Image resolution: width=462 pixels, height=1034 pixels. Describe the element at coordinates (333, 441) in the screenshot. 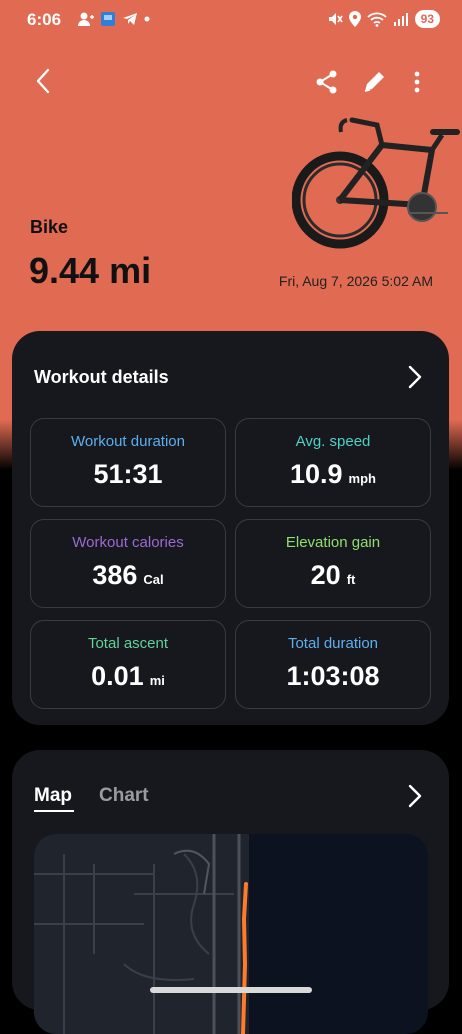

I see `tile-label: Avg. speed` at that location.